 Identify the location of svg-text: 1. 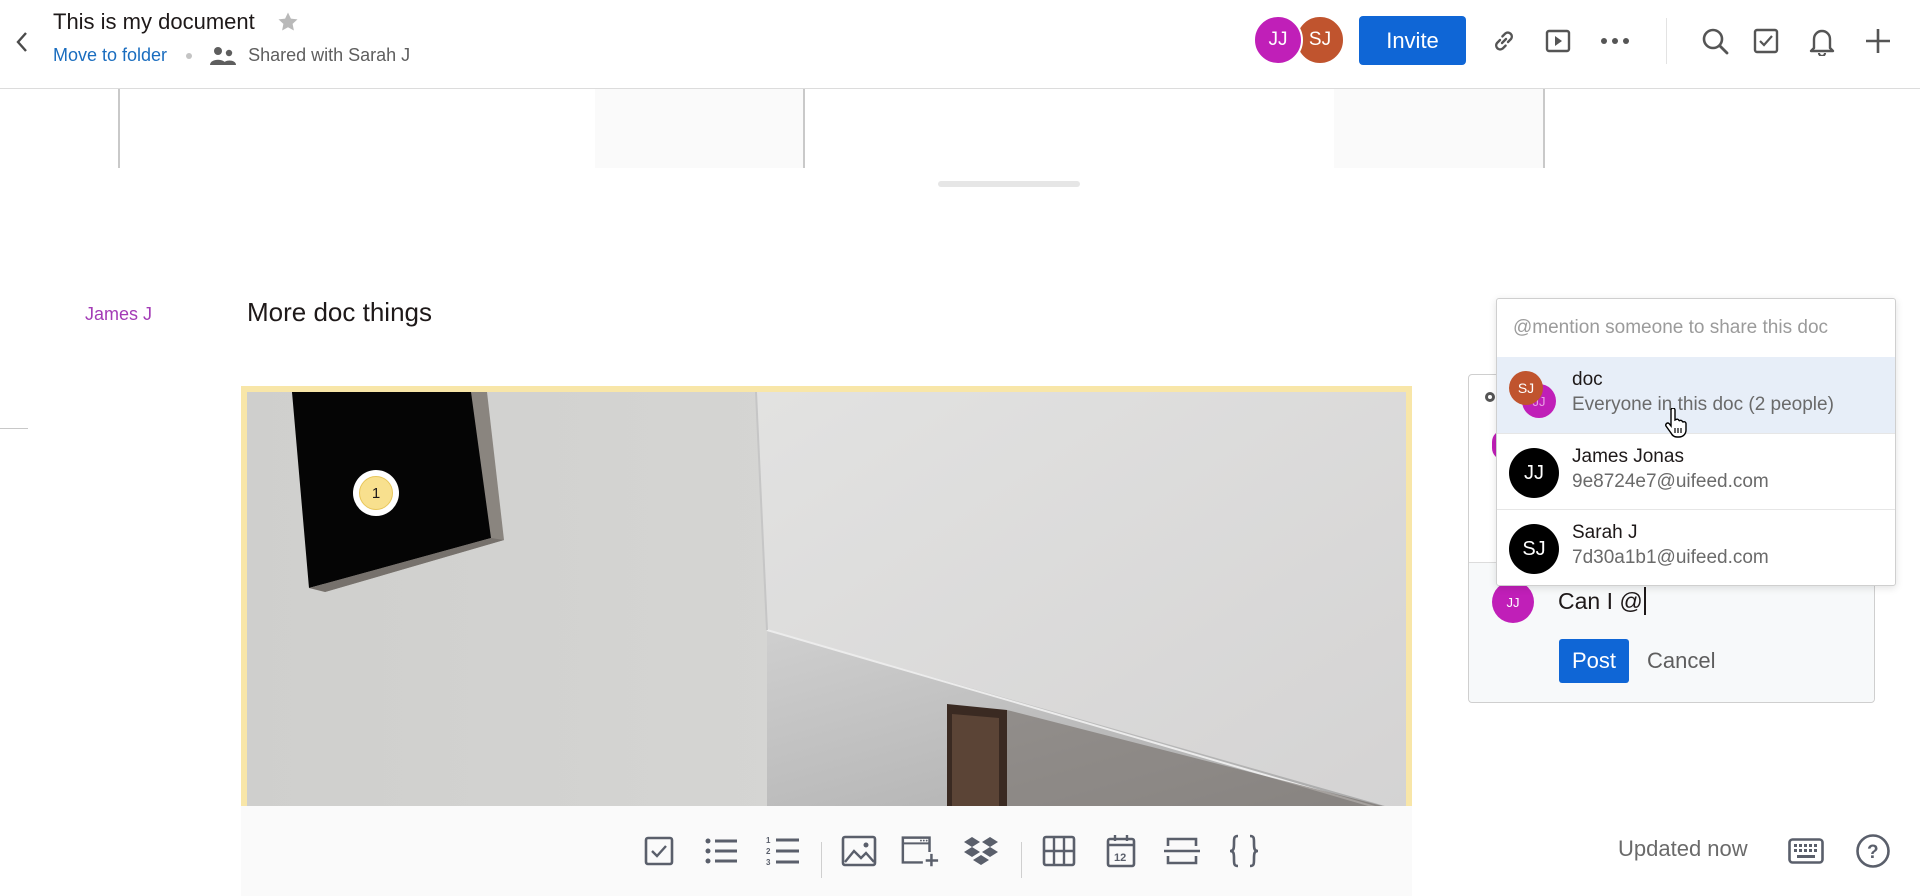
(768, 840).